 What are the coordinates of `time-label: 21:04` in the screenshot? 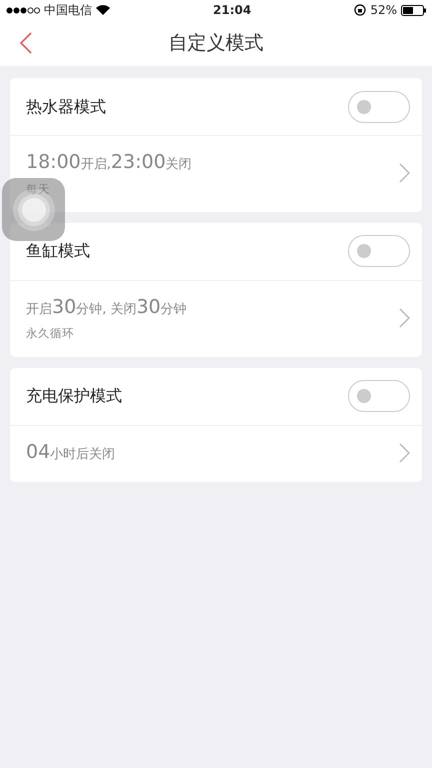 It's located at (232, 10).